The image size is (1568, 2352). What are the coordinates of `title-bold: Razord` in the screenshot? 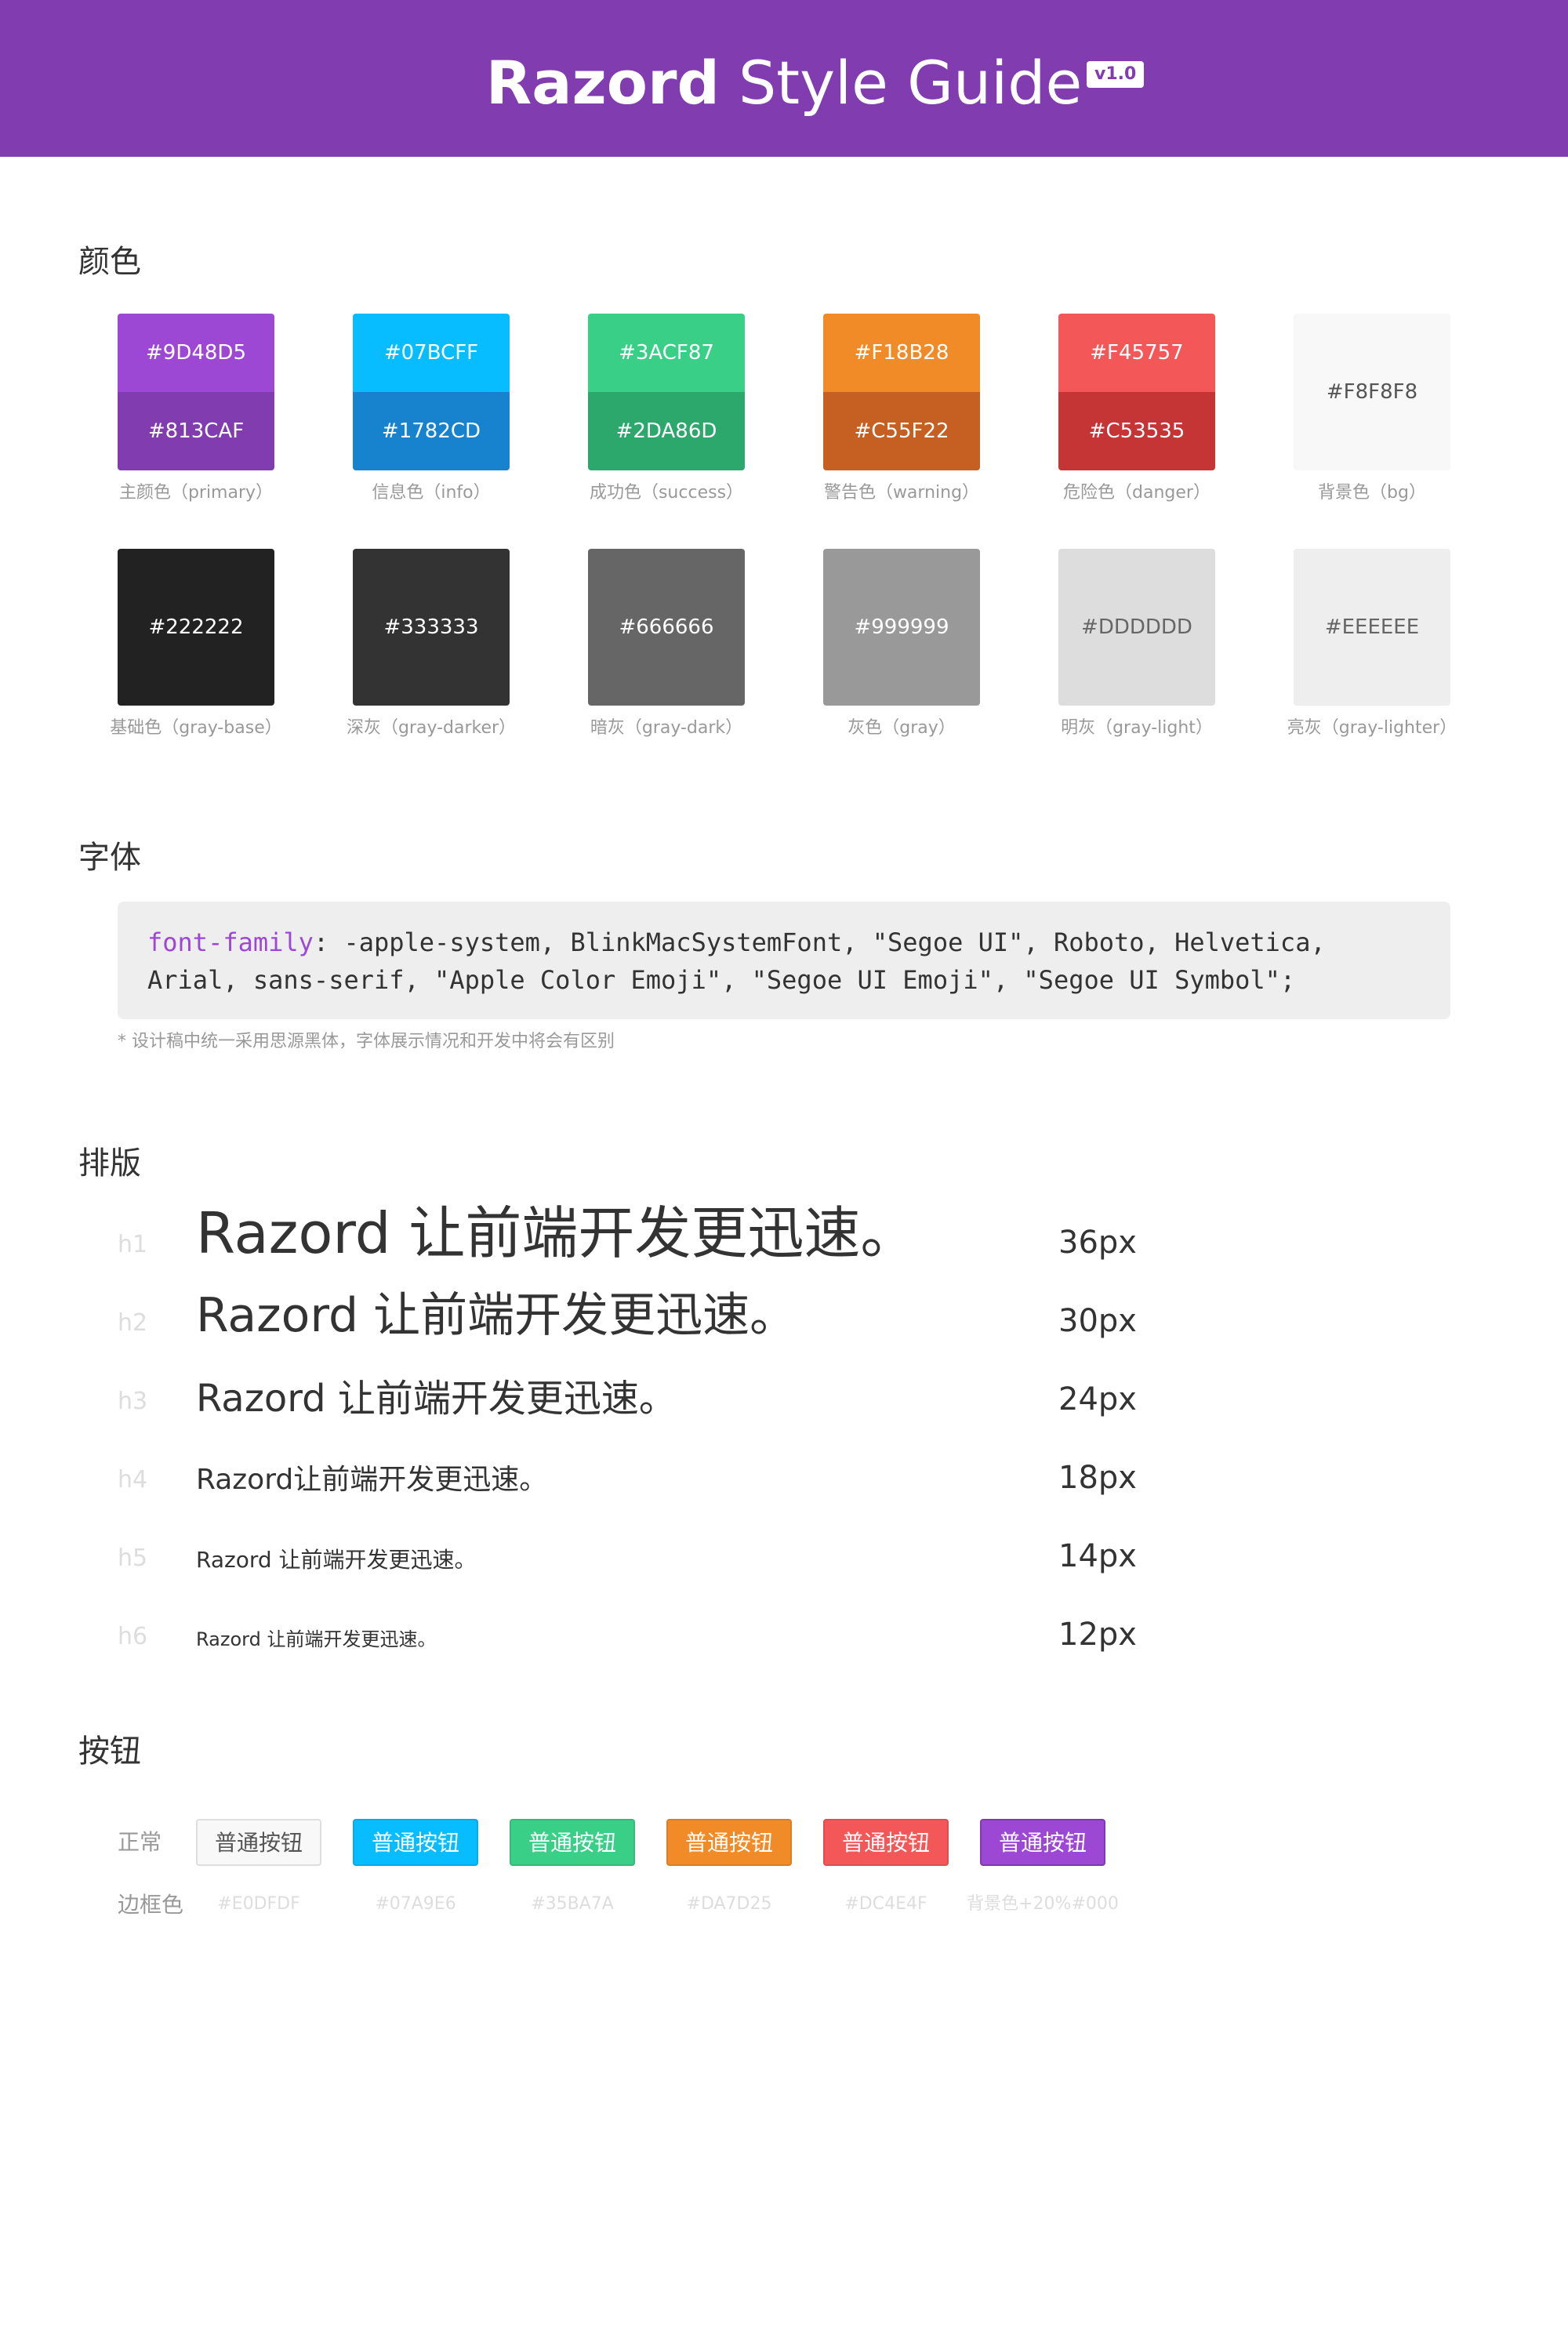 It's located at (602, 83).